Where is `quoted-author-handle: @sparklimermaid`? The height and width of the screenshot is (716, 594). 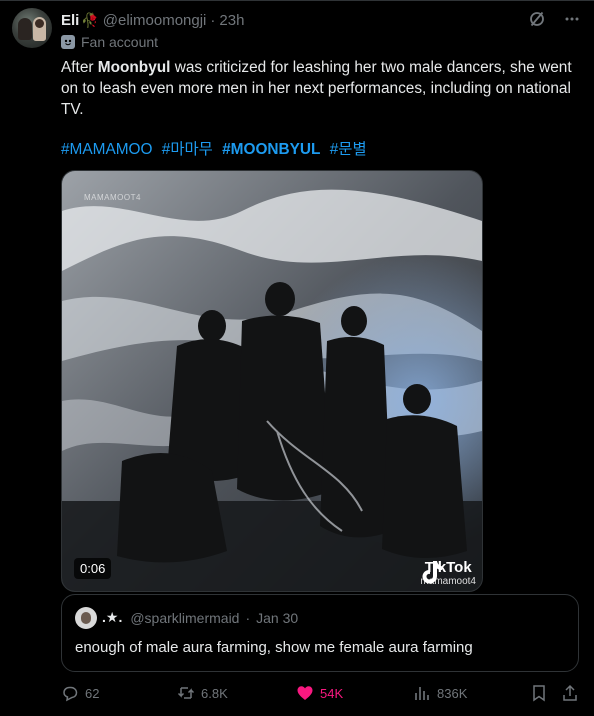 quoted-author-handle: @sparklimermaid is located at coordinates (184, 618).